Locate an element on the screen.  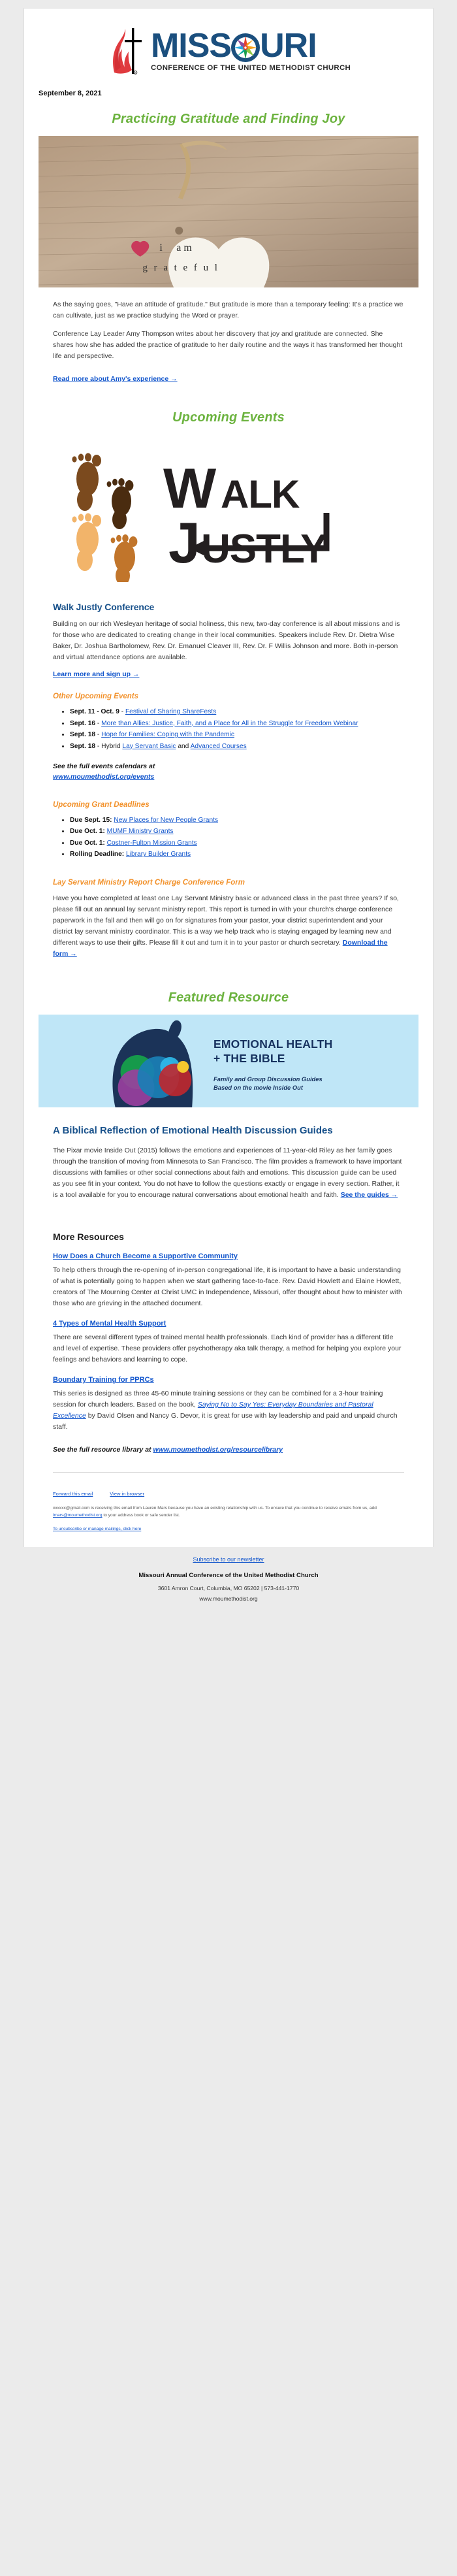
resource-link-mental-health-support: 4 Types of Mental Health Support is located at coordinates (109, 1324).